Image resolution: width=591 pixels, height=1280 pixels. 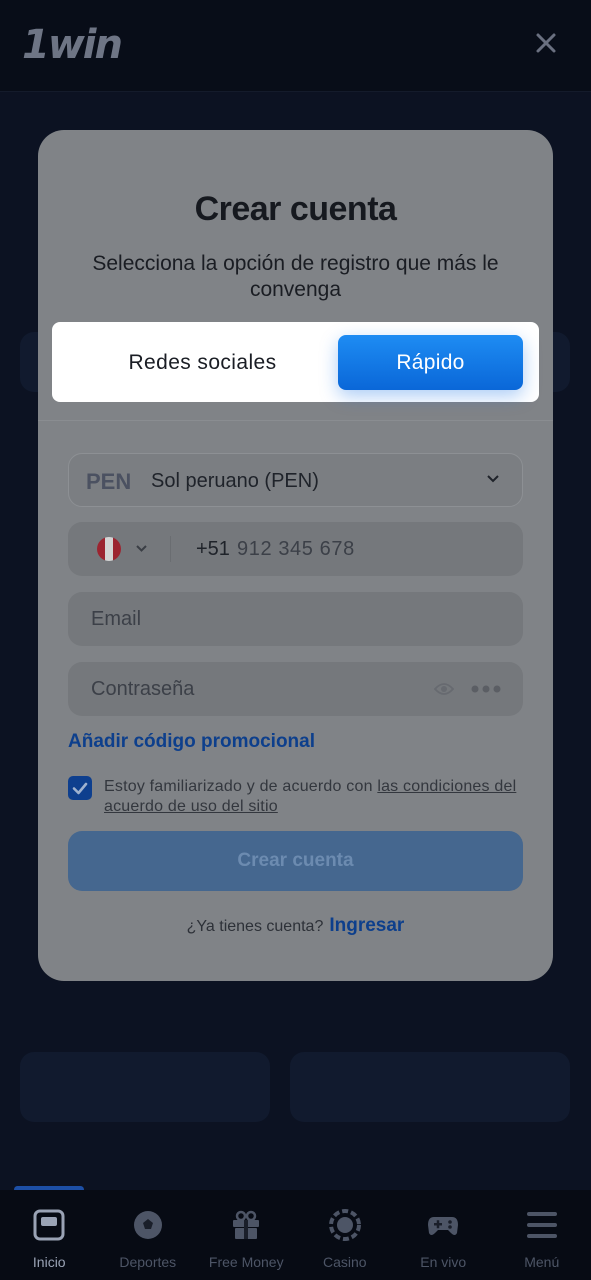 What do you see at coordinates (109, 481) in the screenshot?
I see `currency-code: PEN` at bounding box center [109, 481].